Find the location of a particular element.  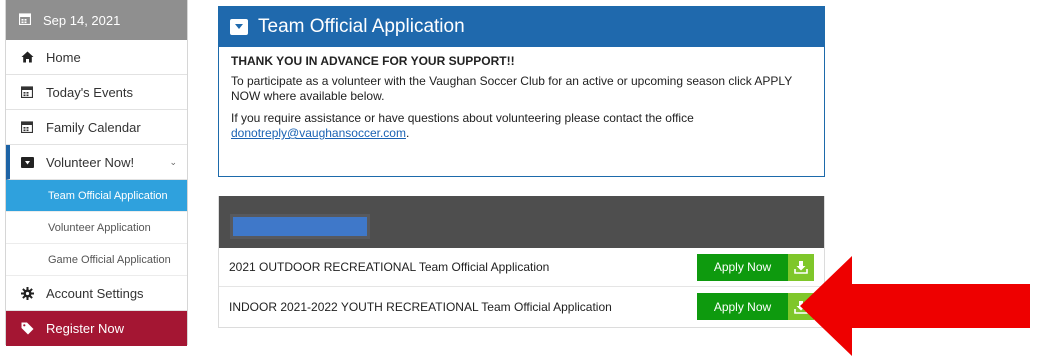

sidebar-item-todays-events: Today's Events is located at coordinates (96, 92).